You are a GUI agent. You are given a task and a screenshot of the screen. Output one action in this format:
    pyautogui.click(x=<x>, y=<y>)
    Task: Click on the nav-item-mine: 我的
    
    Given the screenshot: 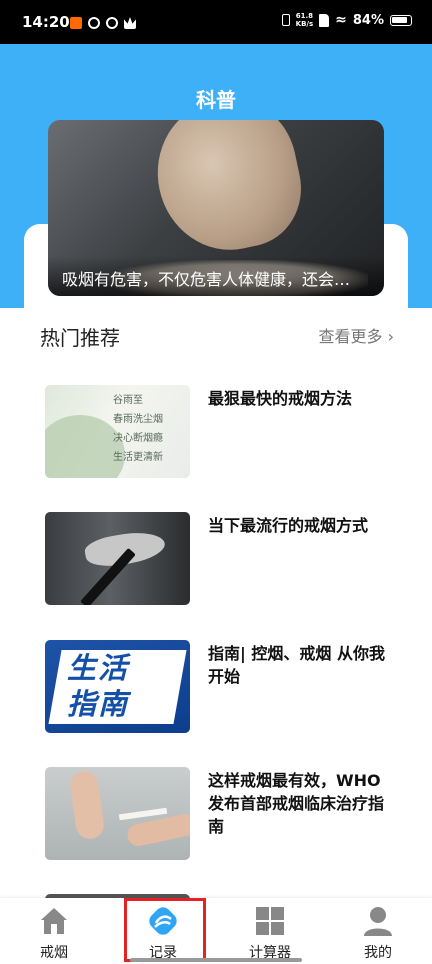 What is the action you would take?
    pyautogui.click(x=378, y=932)
    